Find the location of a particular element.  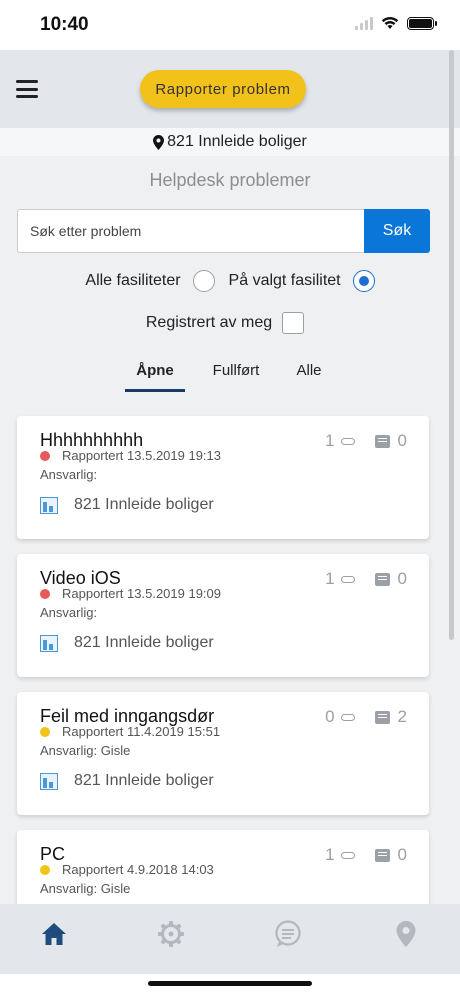

app-header: Rapporter problem is located at coordinates (230, 89).